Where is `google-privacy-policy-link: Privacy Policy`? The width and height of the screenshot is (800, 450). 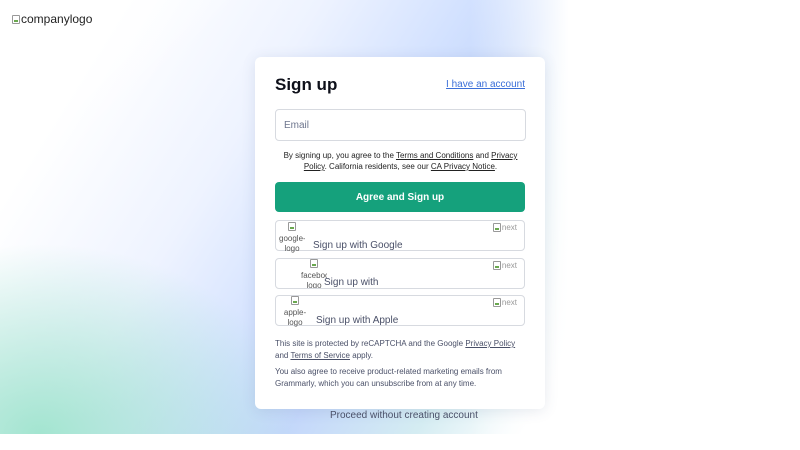 google-privacy-policy-link: Privacy Policy is located at coordinates (490, 343).